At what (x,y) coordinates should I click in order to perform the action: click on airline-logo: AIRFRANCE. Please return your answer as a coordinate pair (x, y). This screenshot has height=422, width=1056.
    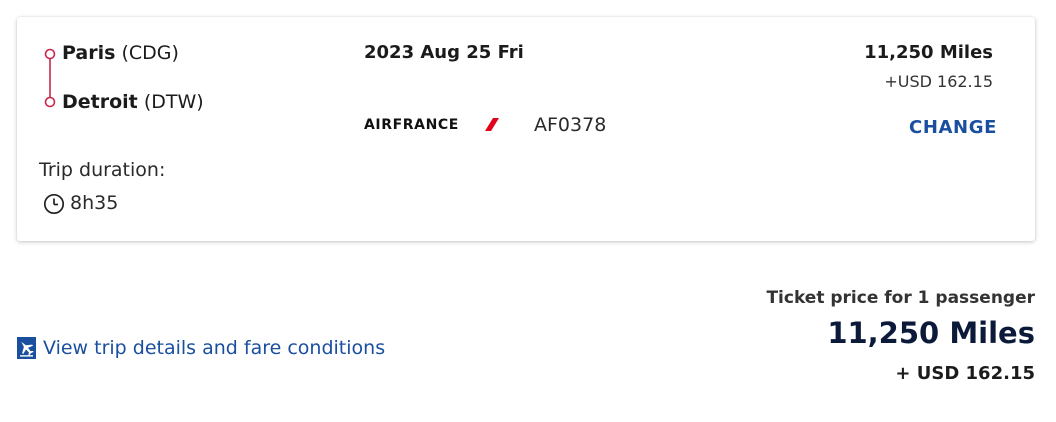
    Looking at the image, I should click on (432, 126).